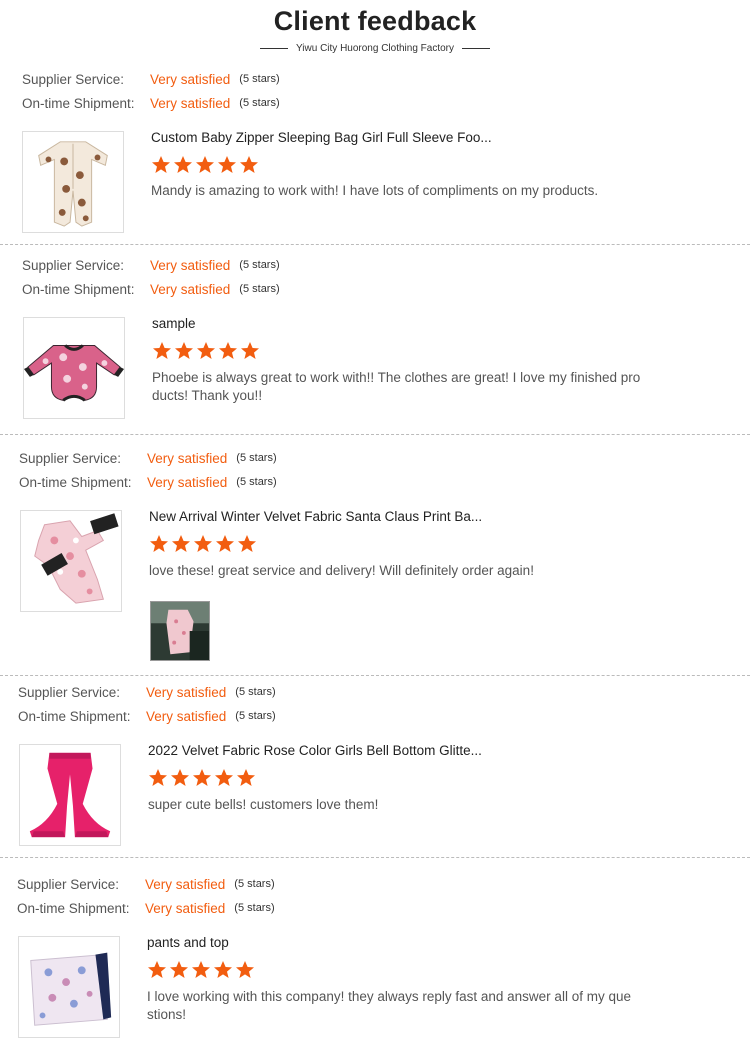  Describe the element at coordinates (375, 21) in the screenshot. I see `page-title: Client feedback` at that location.